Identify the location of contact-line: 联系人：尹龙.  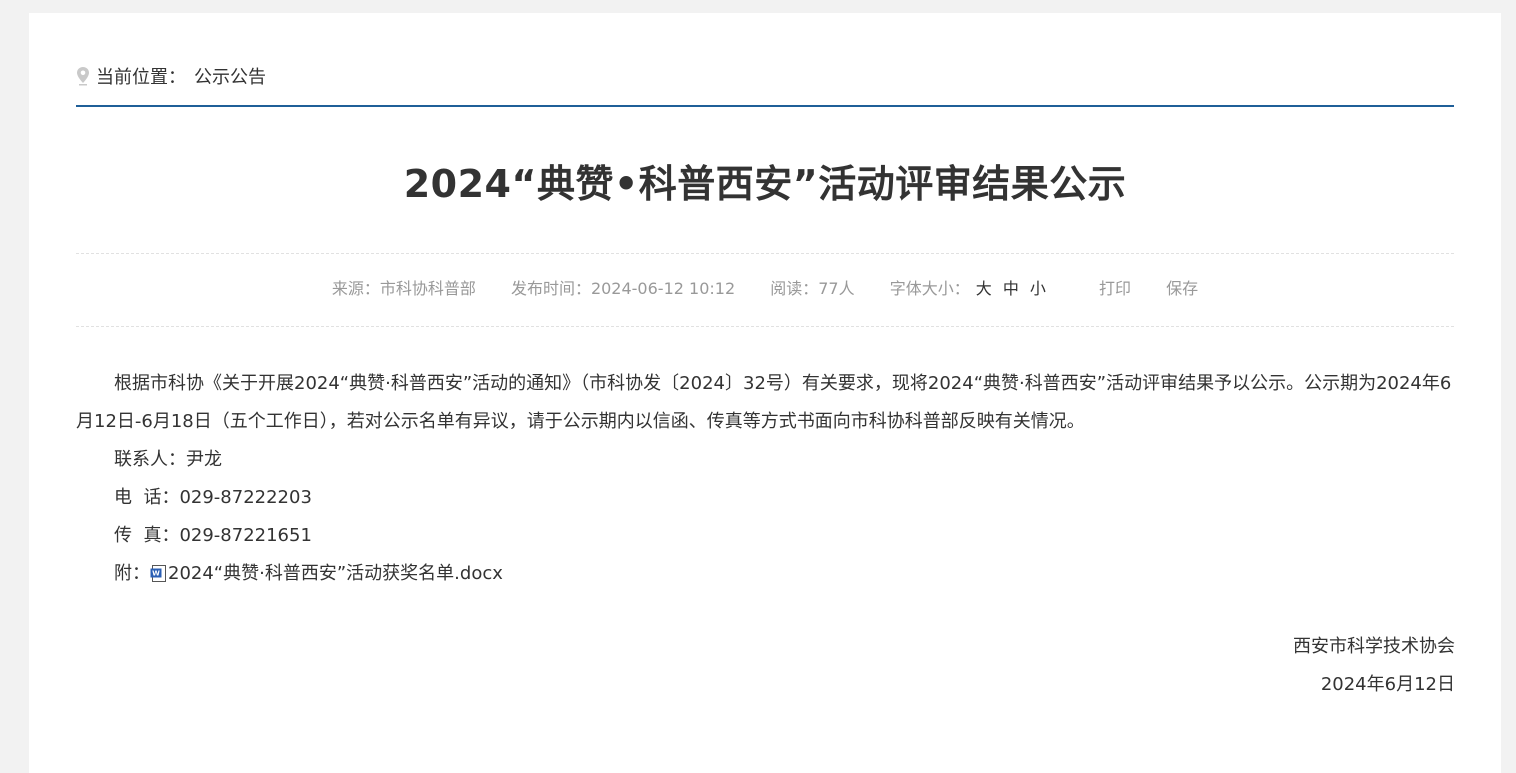
(168, 459).